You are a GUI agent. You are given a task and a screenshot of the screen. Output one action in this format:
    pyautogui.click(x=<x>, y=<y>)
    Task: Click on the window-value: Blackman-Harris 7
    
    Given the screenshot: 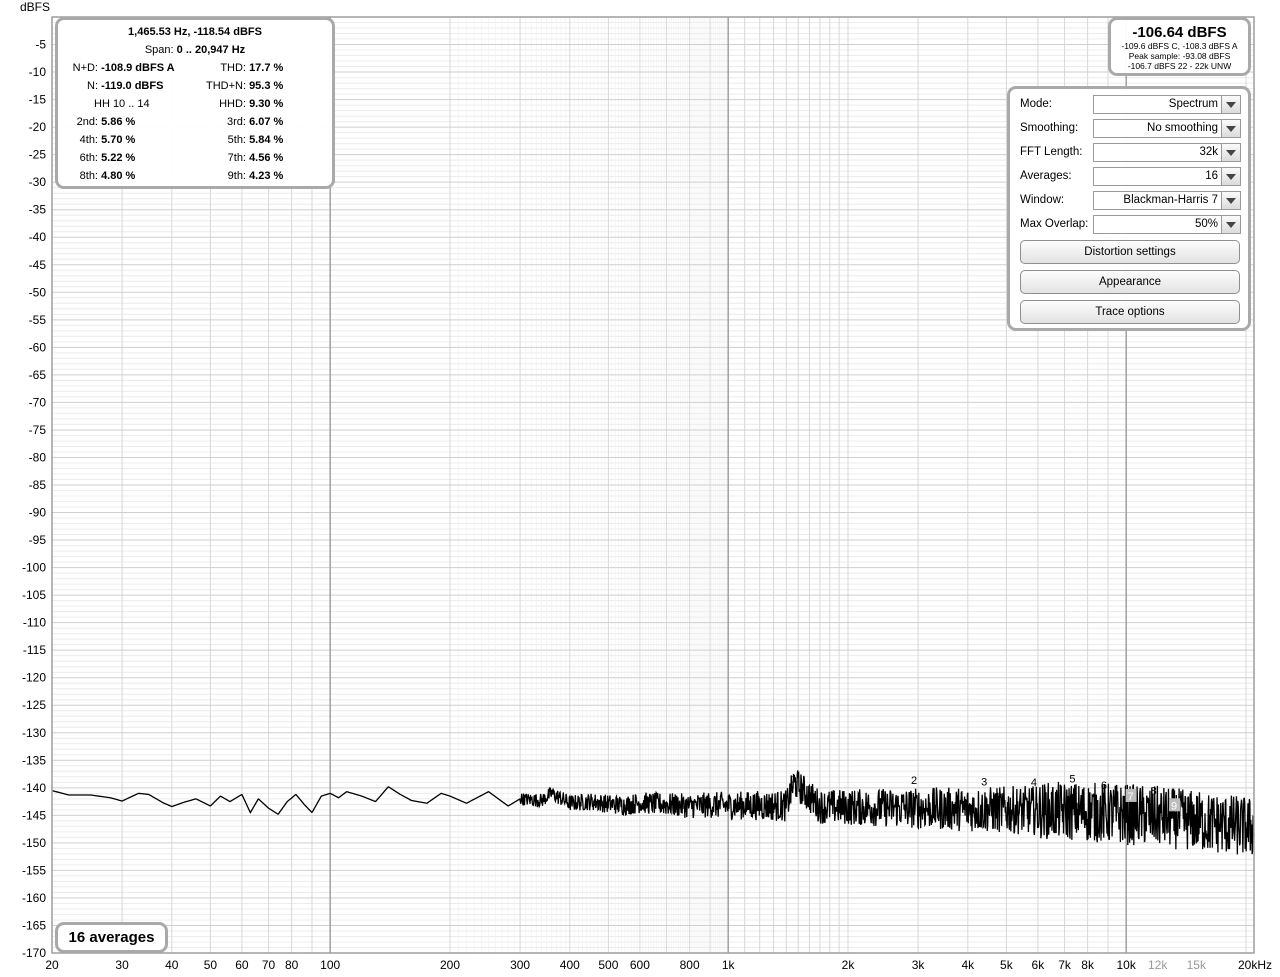 What is the action you would take?
    pyautogui.click(x=1170, y=200)
    